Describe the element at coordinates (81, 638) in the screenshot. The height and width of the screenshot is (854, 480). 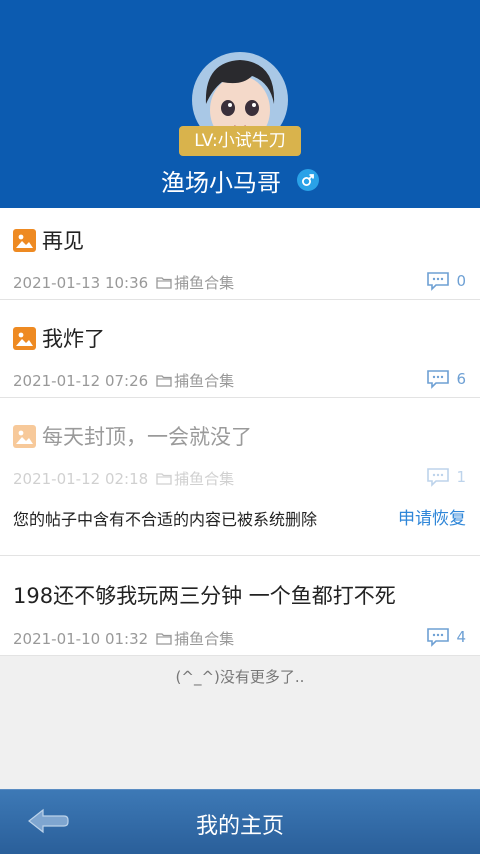
I see `post-datetime: 2021-01-10 01:32` at that location.